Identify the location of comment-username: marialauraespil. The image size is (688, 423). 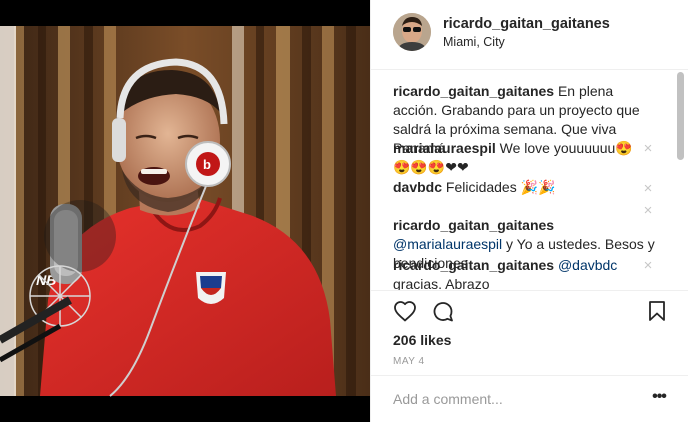
(444, 148).